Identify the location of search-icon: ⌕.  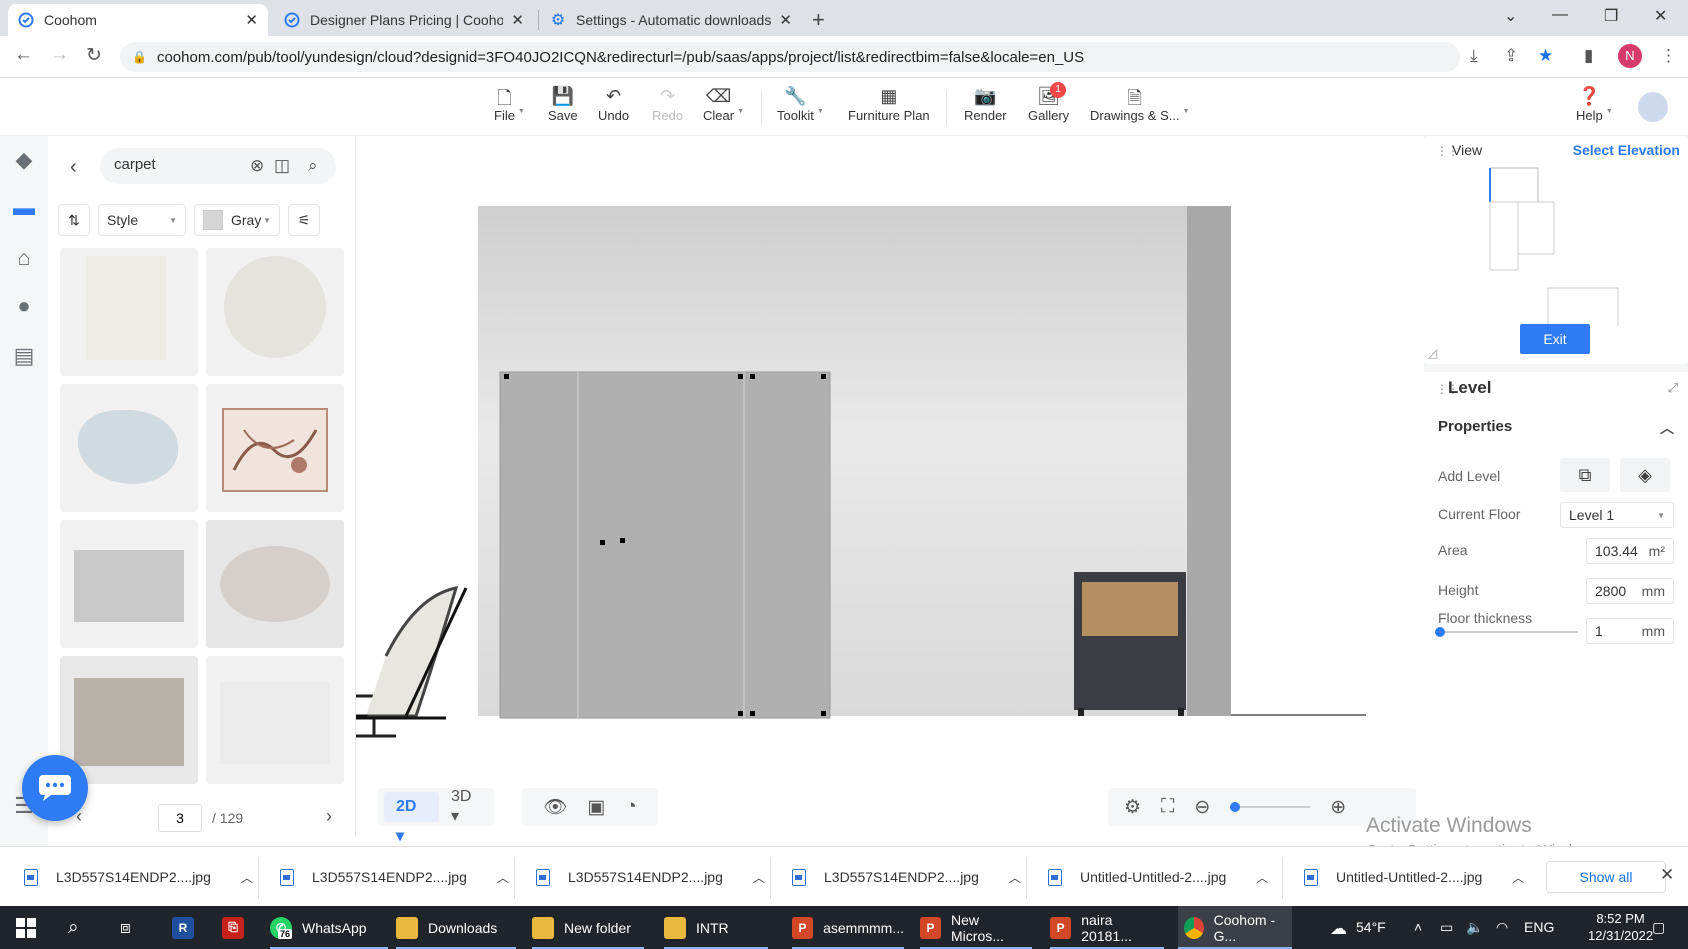
(313, 166).